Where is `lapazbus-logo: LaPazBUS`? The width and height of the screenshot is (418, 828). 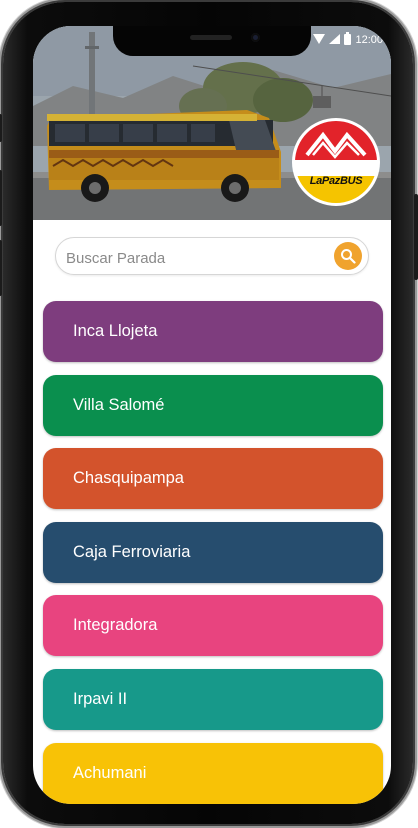
lapazbus-logo: LaPazBUS is located at coordinates (336, 162).